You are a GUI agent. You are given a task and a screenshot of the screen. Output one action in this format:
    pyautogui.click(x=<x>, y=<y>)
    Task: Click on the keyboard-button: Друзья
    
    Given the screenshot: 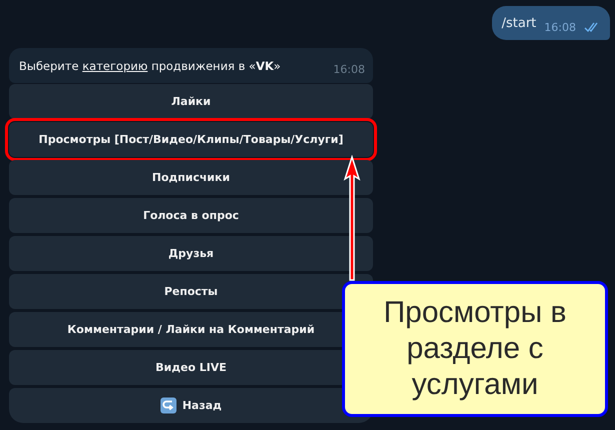 What is the action you would take?
    pyautogui.click(x=191, y=253)
    